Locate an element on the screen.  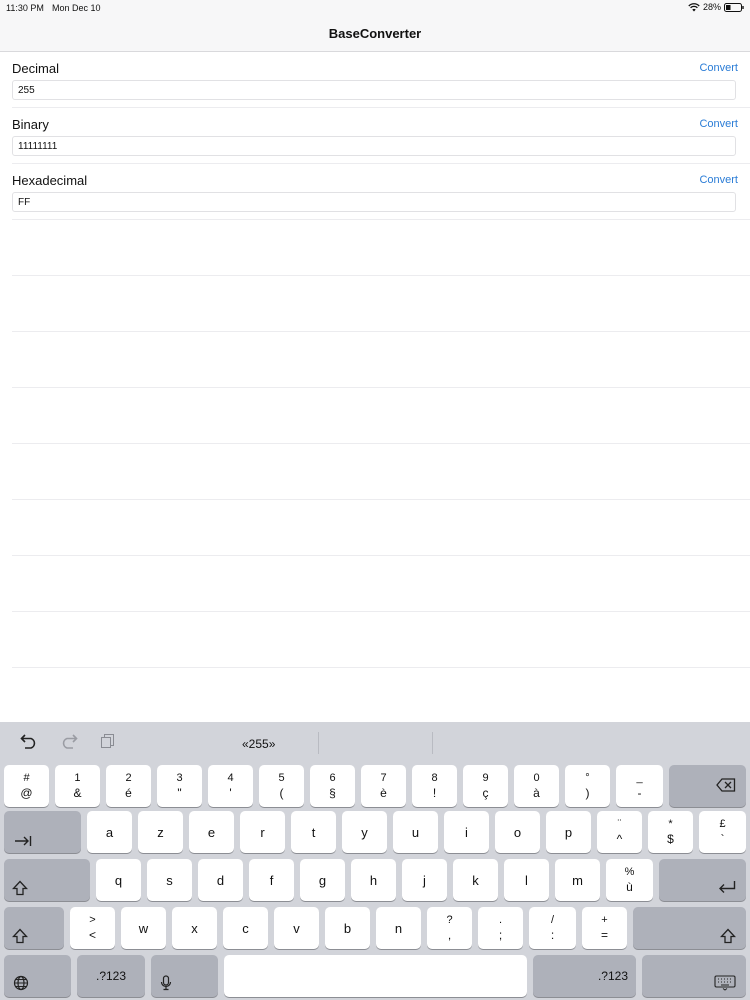
key: 2é is located at coordinates (128, 786).